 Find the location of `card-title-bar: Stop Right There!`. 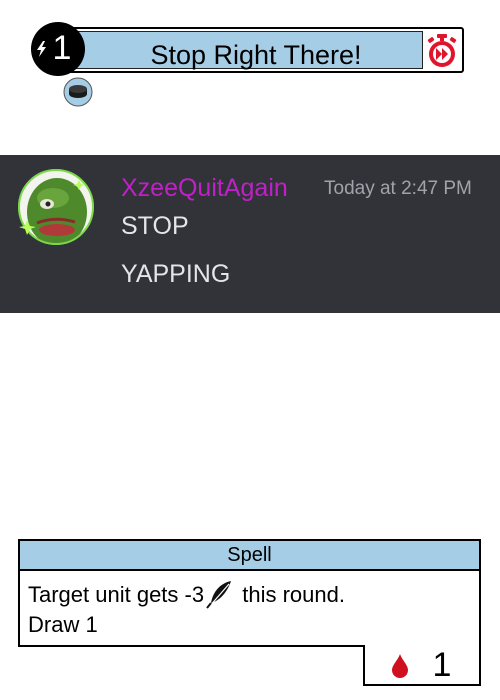

card-title-bar: Stop Right There! is located at coordinates (261, 50).